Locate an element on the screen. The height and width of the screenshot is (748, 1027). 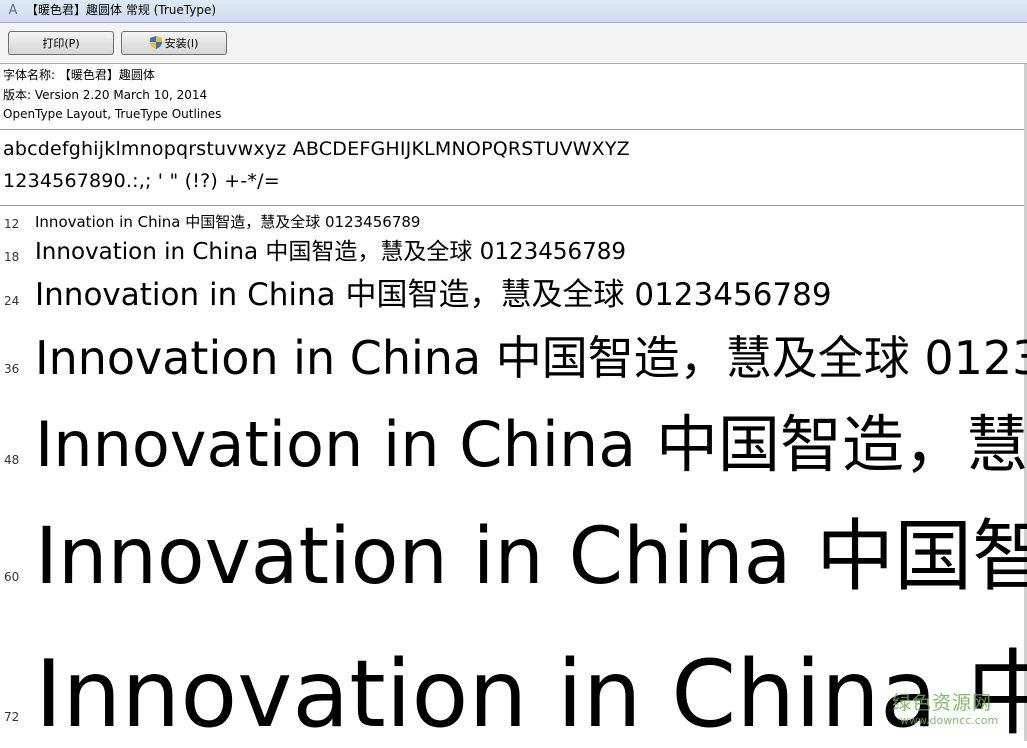
sample-size-label: 48 is located at coordinates (12, 460).